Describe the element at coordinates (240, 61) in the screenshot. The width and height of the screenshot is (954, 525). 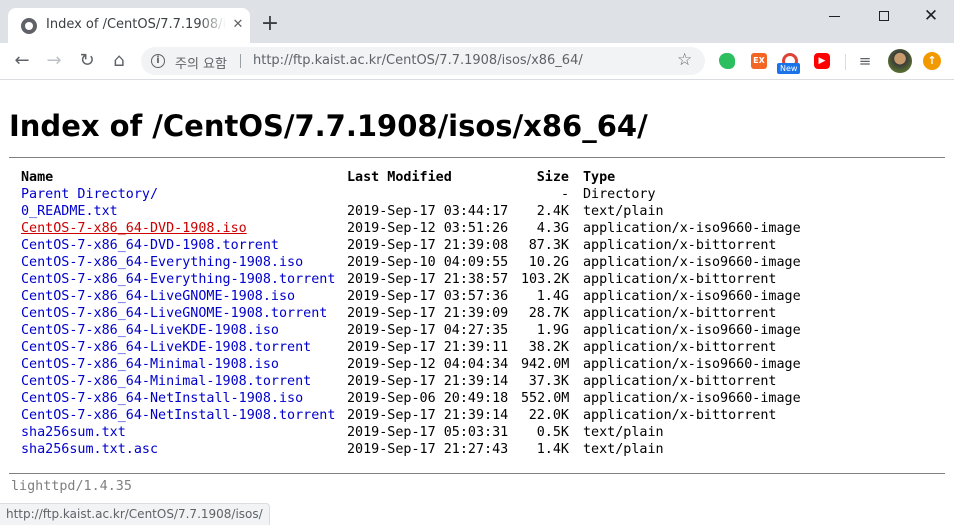
I see `omnibox-divider` at that location.